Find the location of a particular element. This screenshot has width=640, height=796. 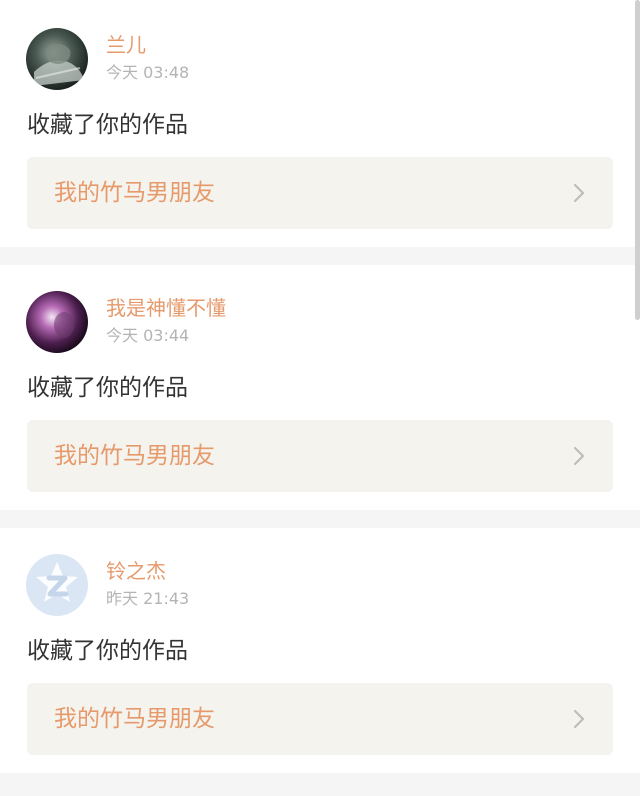

purple-glow-avatar-icon is located at coordinates (57, 322).